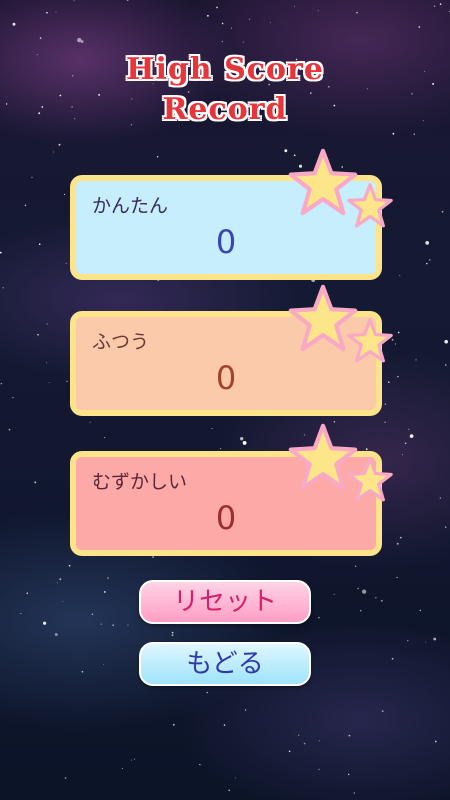 Image resolution: width=450 pixels, height=800 pixels. What do you see at coordinates (140, 482) in the screenshot?
I see `difficulty-label-hard: むずかしい` at bounding box center [140, 482].